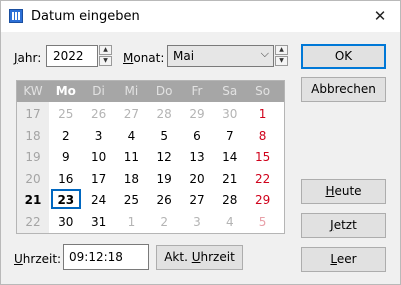  Describe the element at coordinates (230, 157) in the screenshot. I see `calendar-day: 14` at that location.